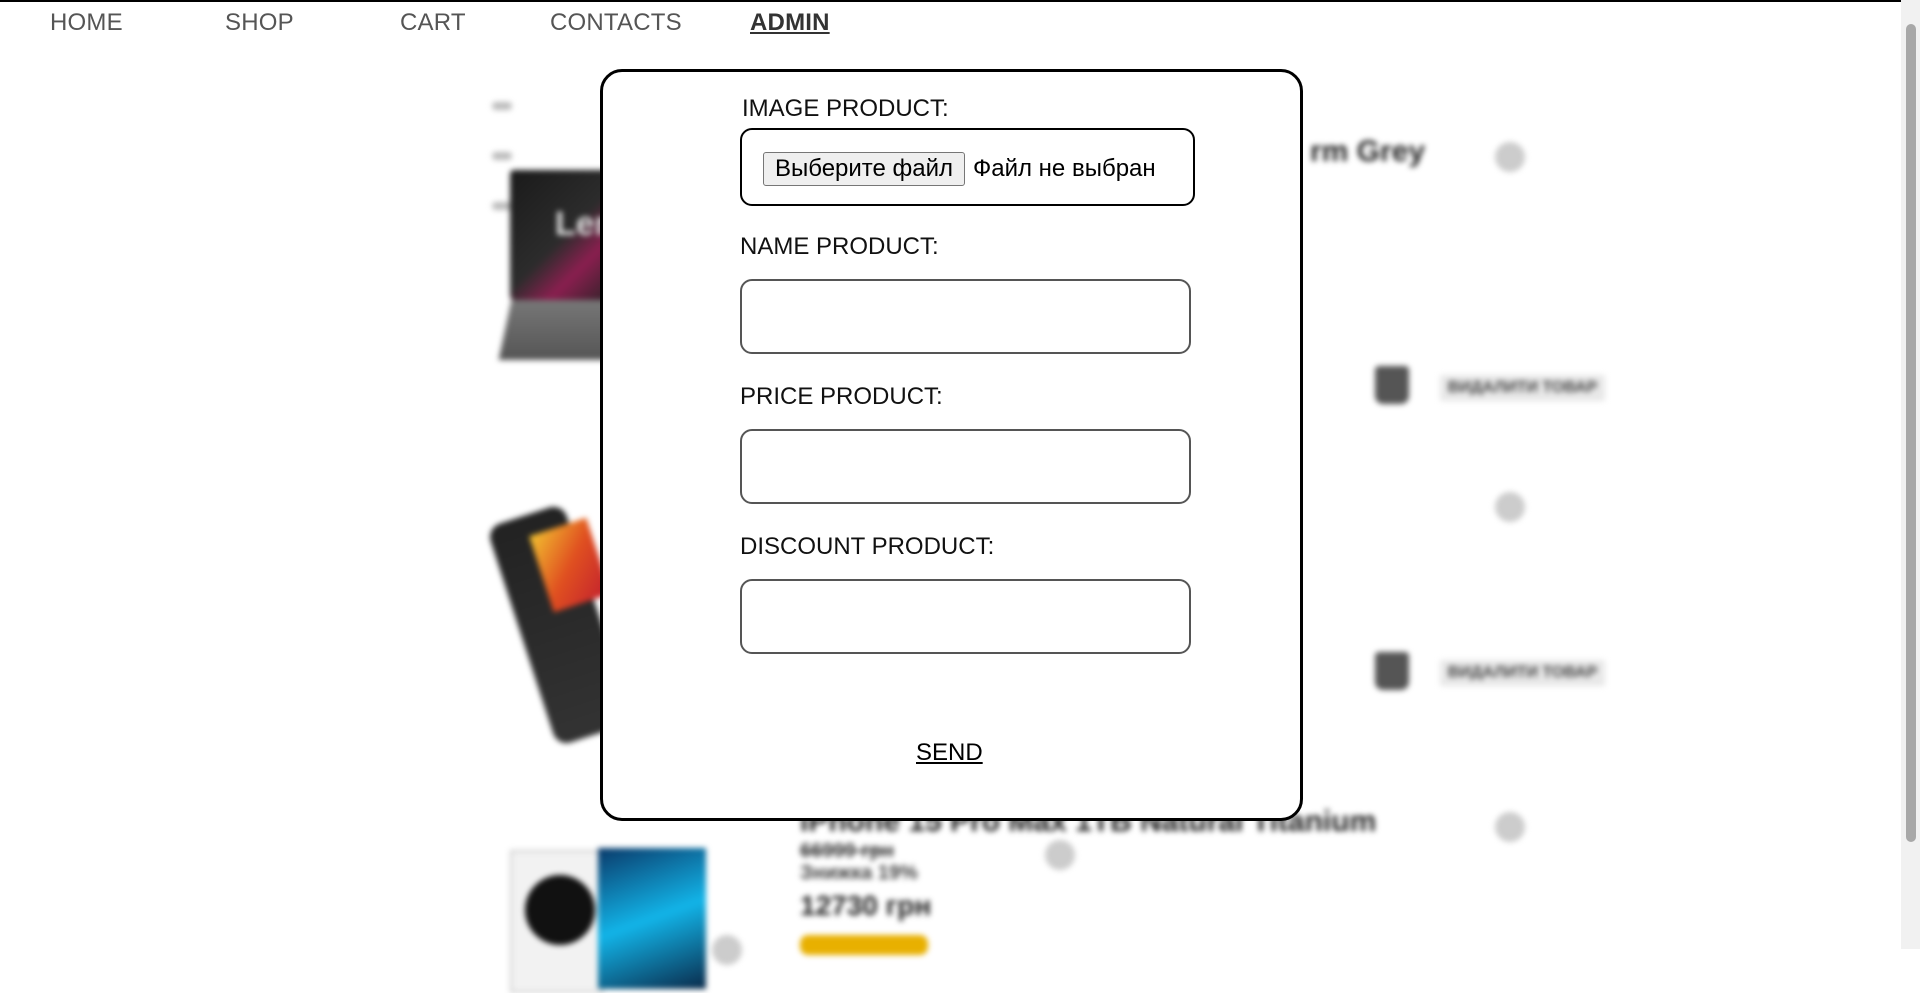 The width and height of the screenshot is (1920, 993). Describe the element at coordinates (867, 546) in the screenshot. I see `discount-product-label: DISCOUNT PRODUCT:` at that location.